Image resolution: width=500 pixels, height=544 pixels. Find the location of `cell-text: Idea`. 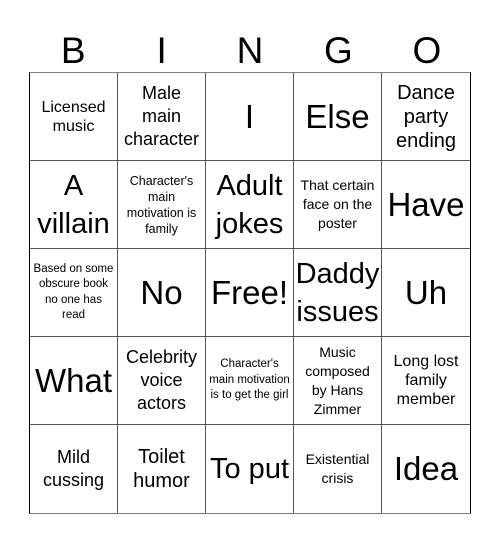

cell-text: Idea is located at coordinates (426, 468).